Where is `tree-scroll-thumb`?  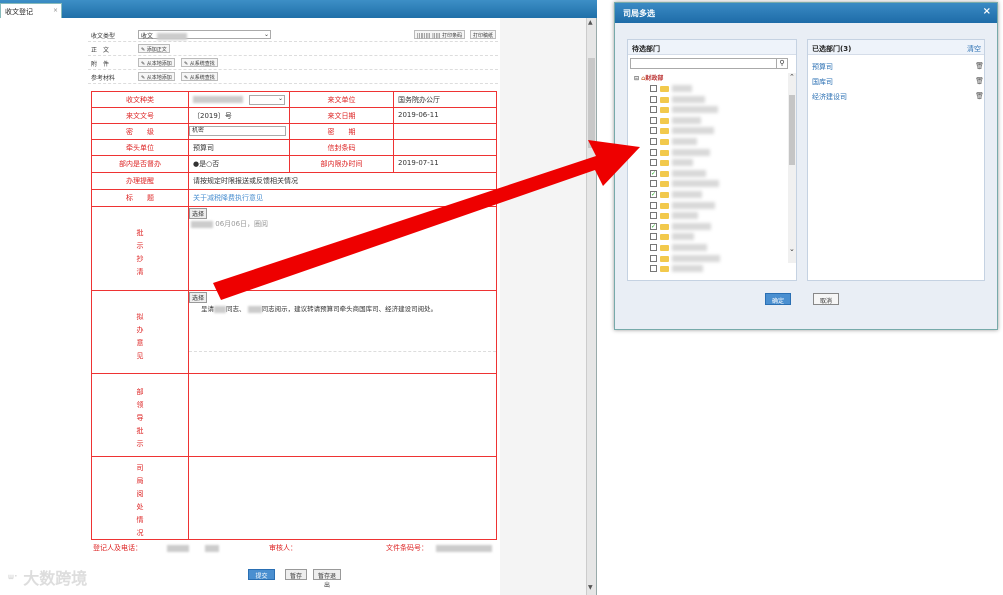 tree-scroll-thumb is located at coordinates (792, 130).